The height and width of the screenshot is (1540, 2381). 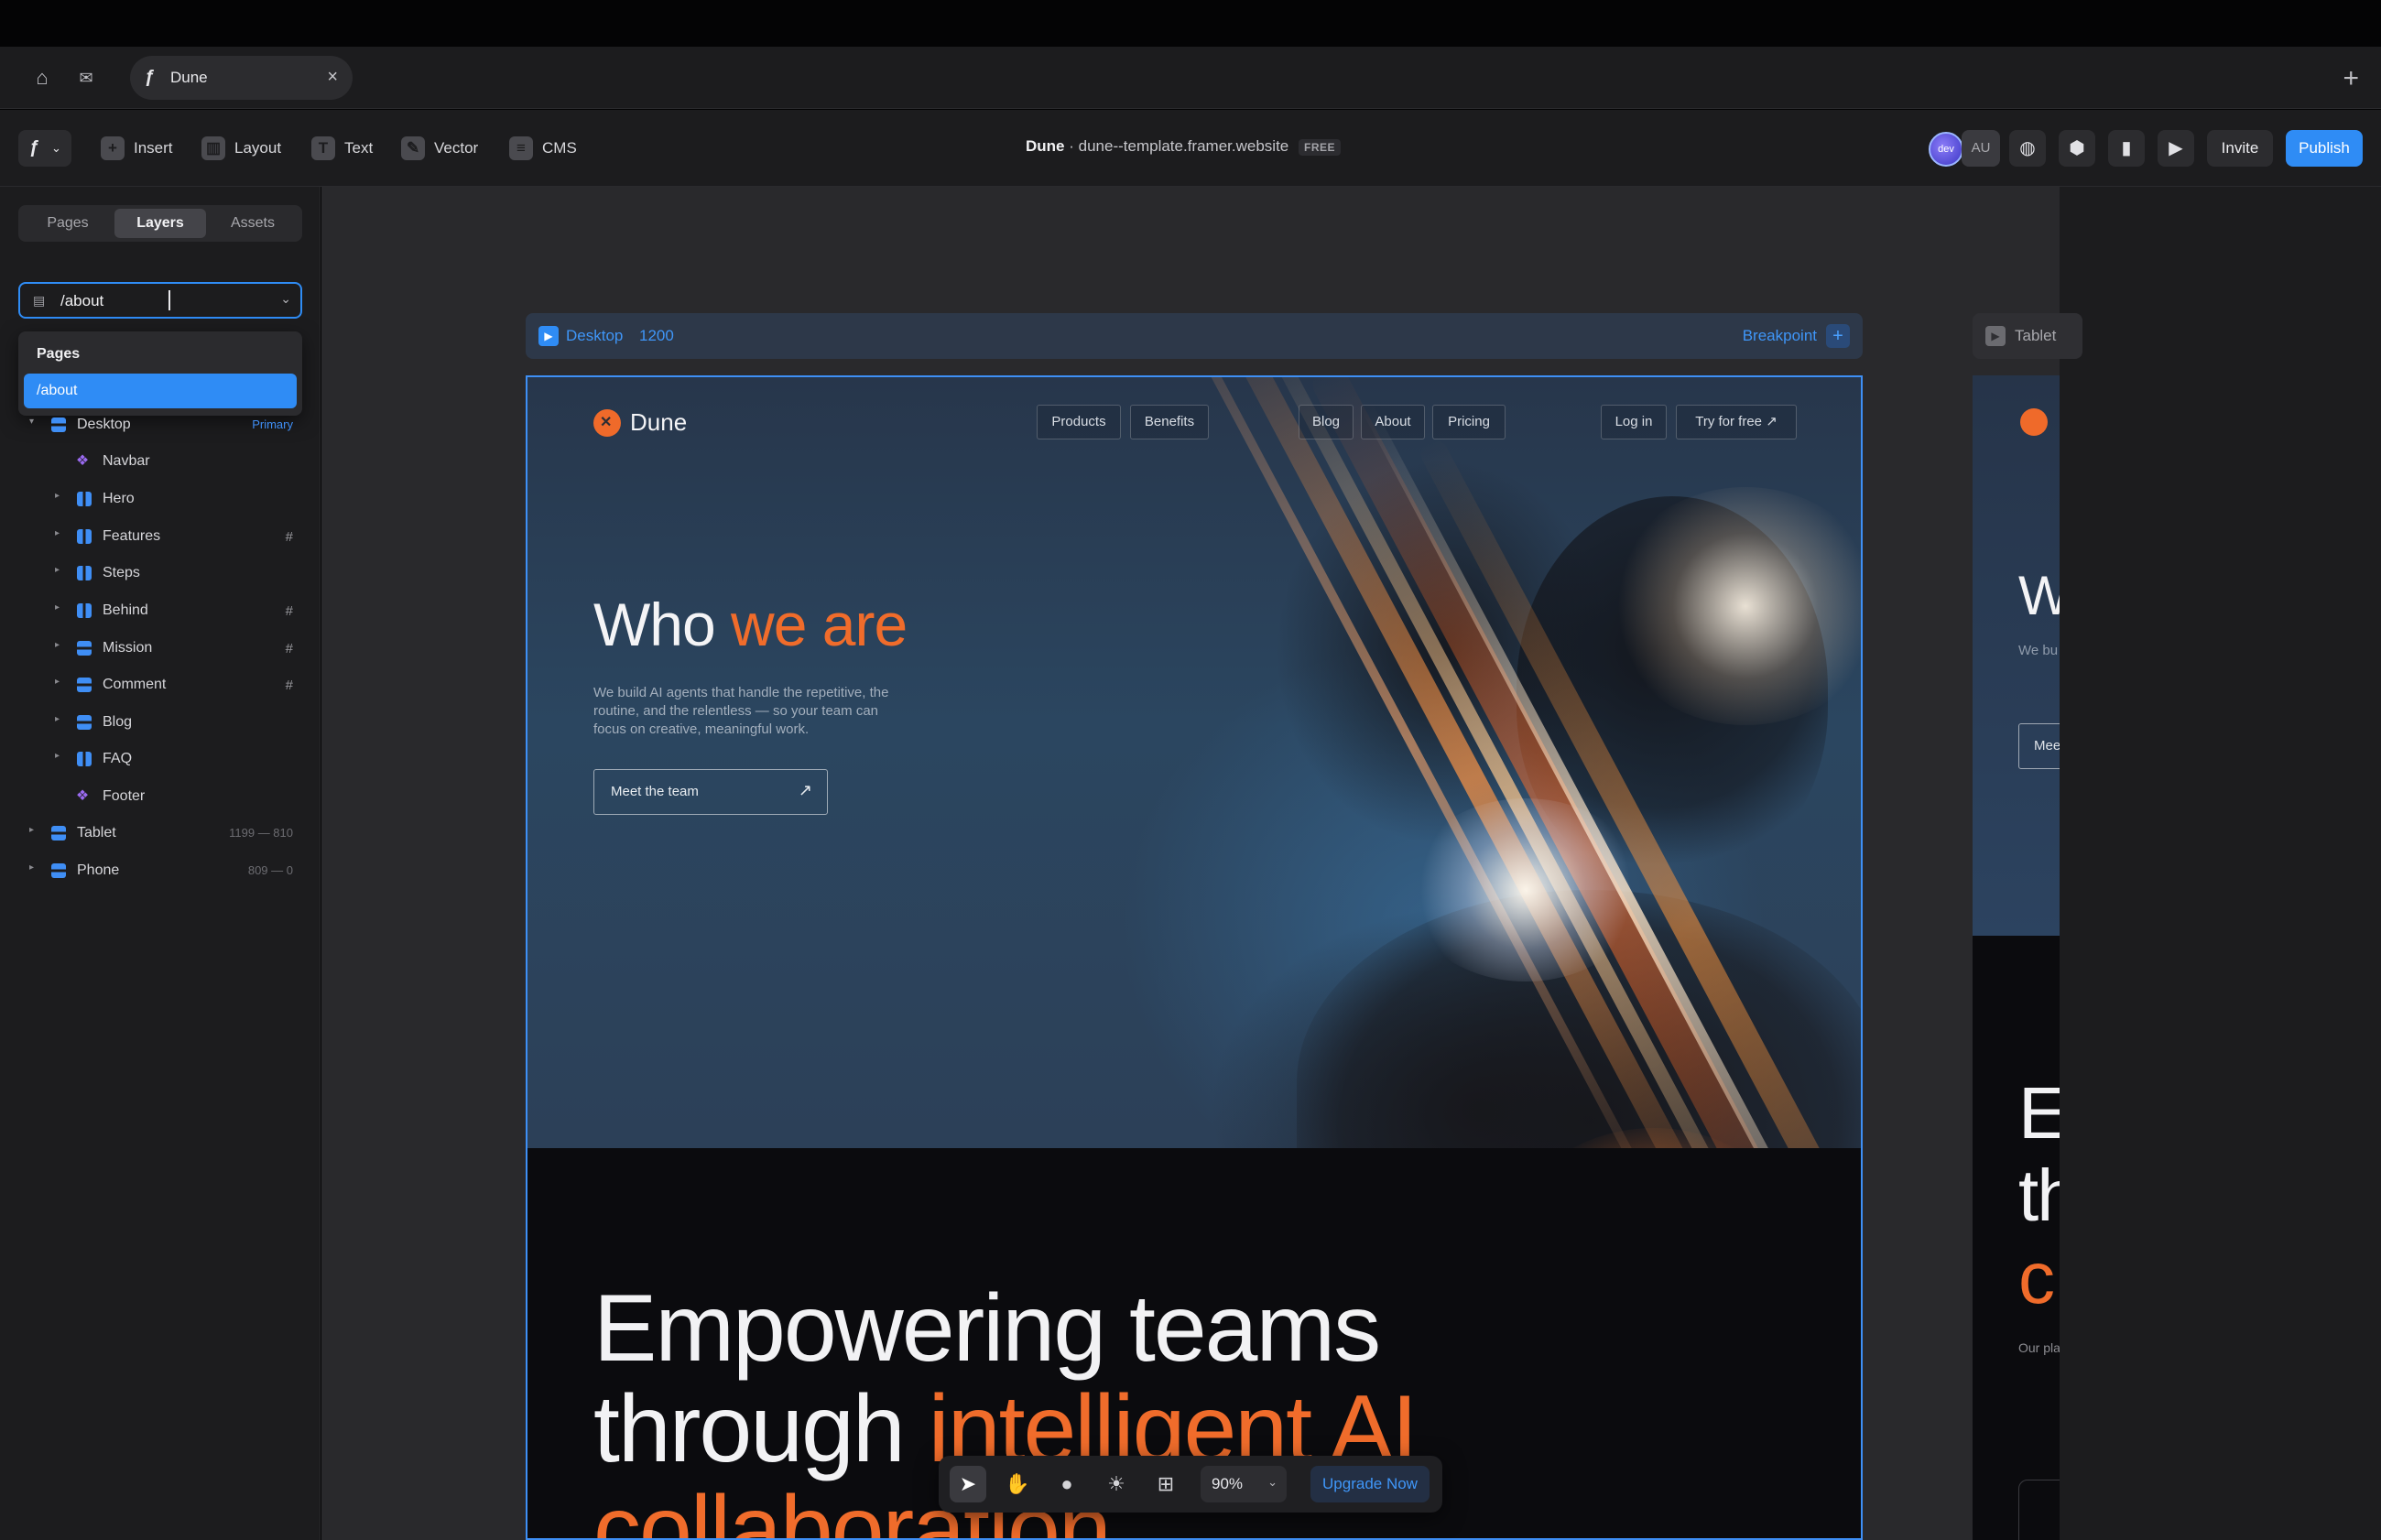 What do you see at coordinates (2077, 148) in the screenshot?
I see `settings-icon: ⬢` at bounding box center [2077, 148].